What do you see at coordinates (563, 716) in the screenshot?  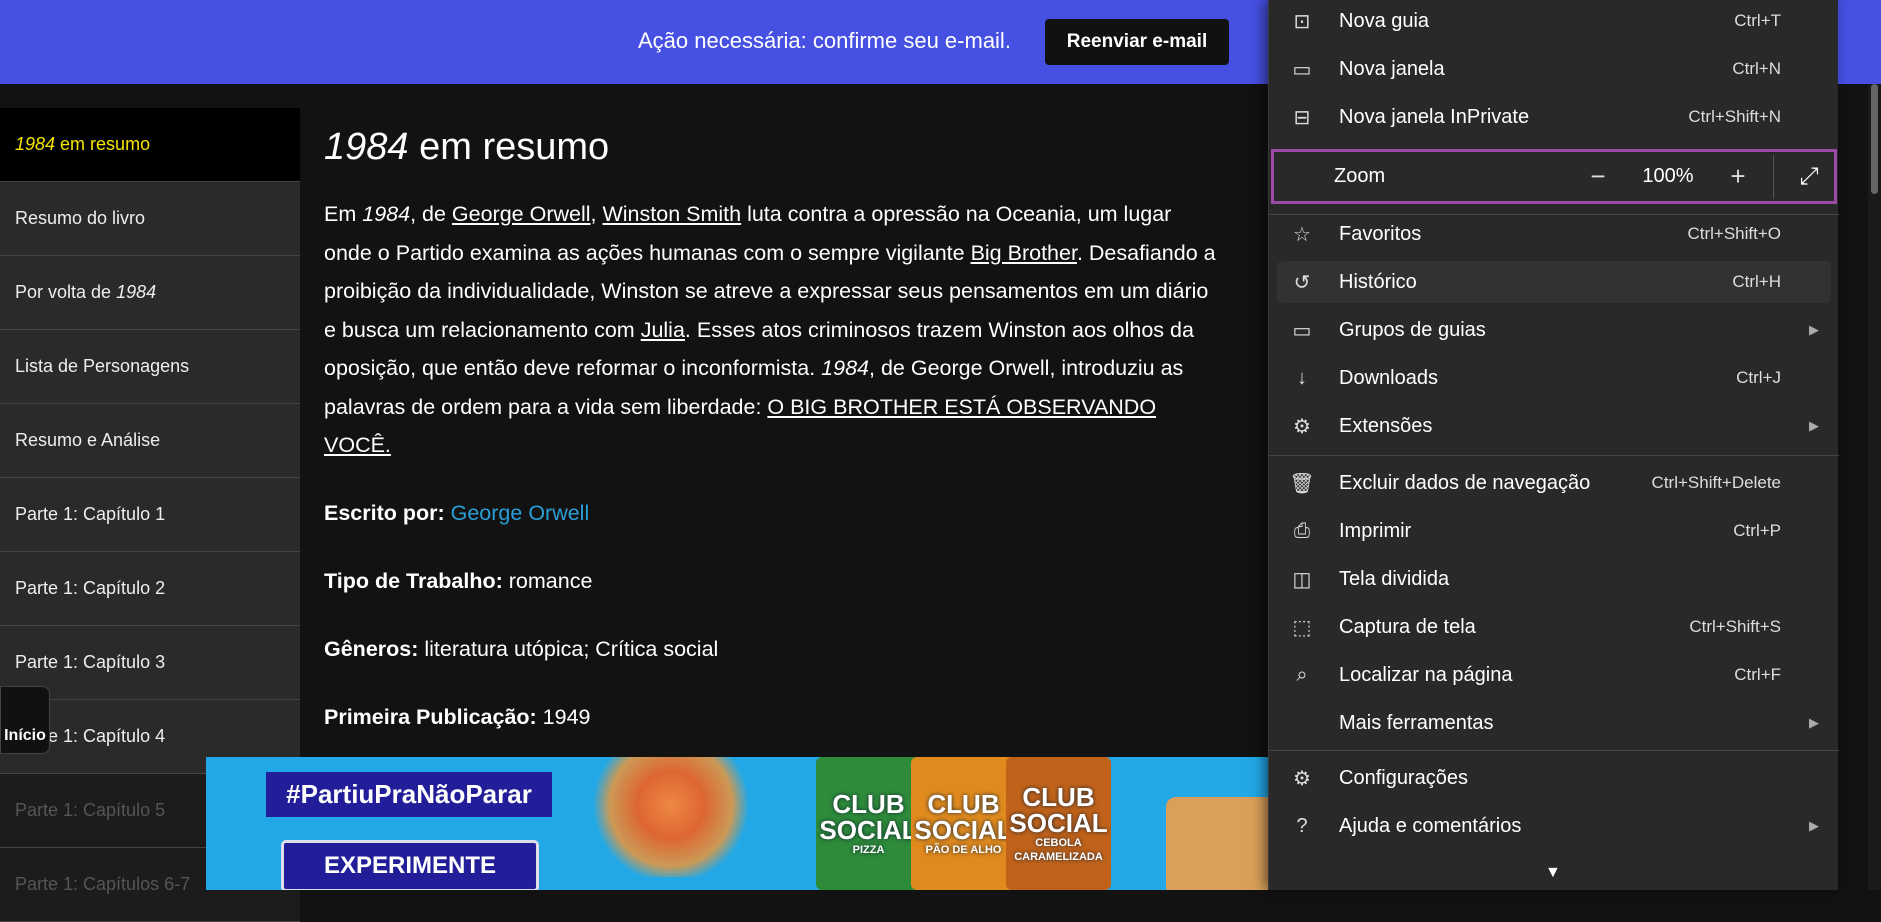 I see `meta-value: 1949` at bounding box center [563, 716].